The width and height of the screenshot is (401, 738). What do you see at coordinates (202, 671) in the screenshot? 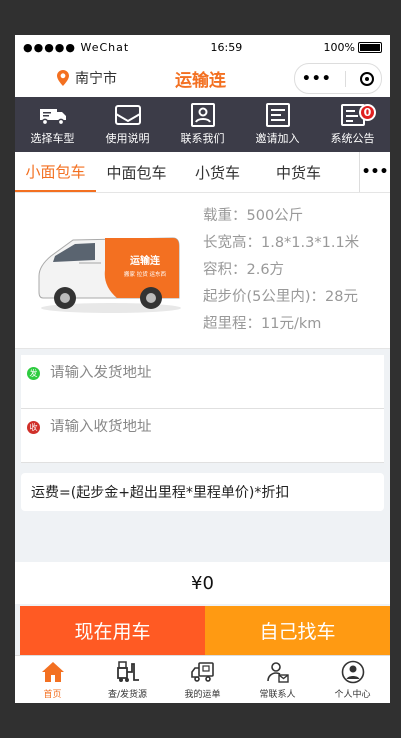
I see `delivery-truck-icon` at bounding box center [202, 671].